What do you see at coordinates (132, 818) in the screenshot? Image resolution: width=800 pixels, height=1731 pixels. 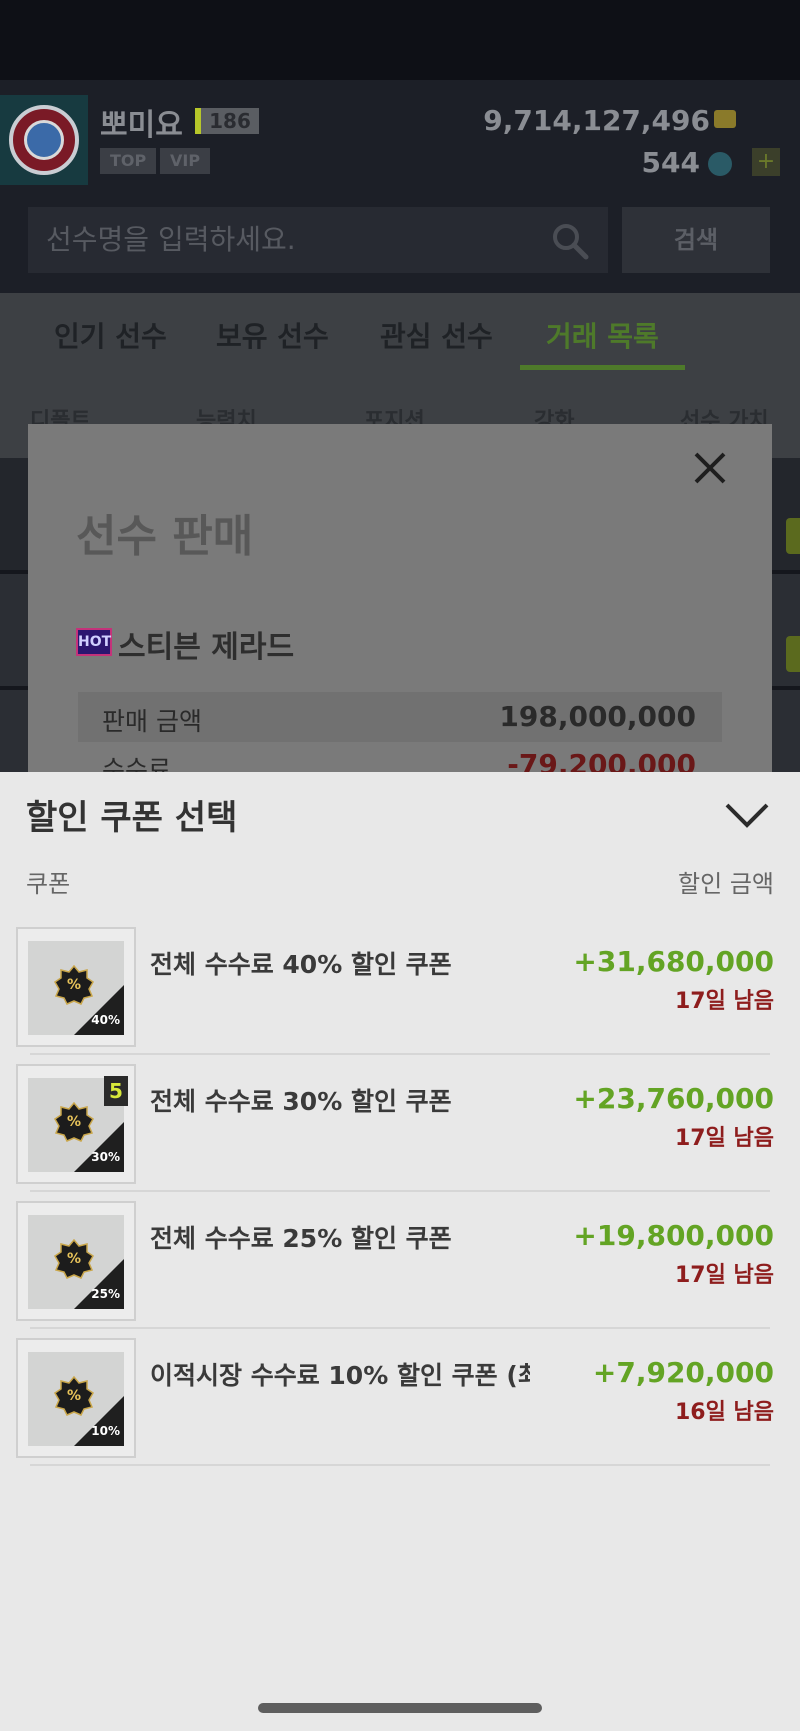 I see `sheet-title: 할인 쿠폰 선택` at bounding box center [132, 818].